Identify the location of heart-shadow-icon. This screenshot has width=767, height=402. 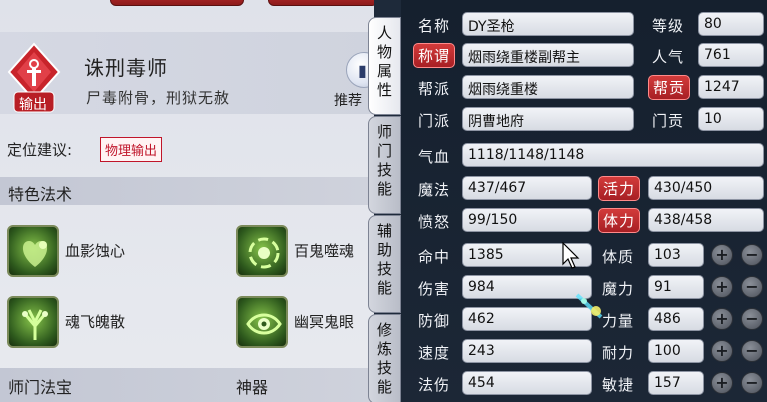
(33, 251).